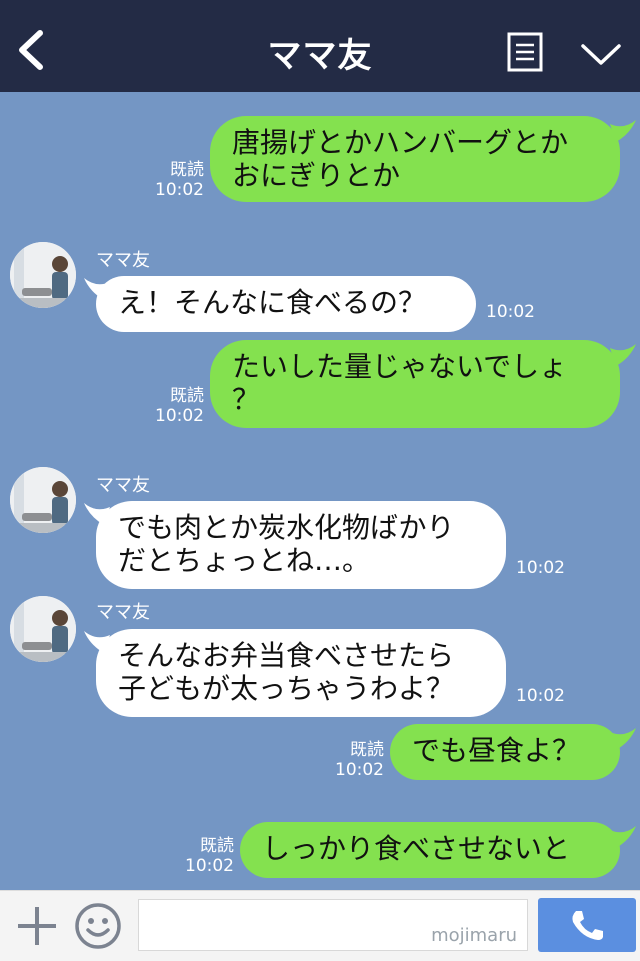 The image size is (640, 961). What do you see at coordinates (400, 366) in the screenshot?
I see `message-line: たいした量じゃないでしょ` at bounding box center [400, 366].